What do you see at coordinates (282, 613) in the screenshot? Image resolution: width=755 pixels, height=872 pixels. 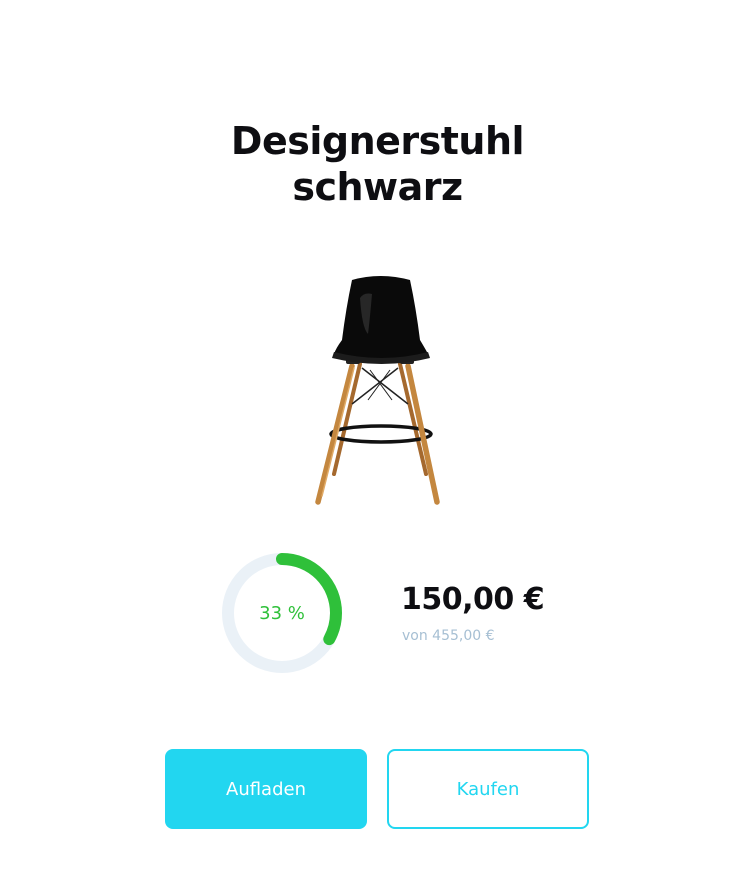 I see `progress-percent-label: 33 %` at bounding box center [282, 613].